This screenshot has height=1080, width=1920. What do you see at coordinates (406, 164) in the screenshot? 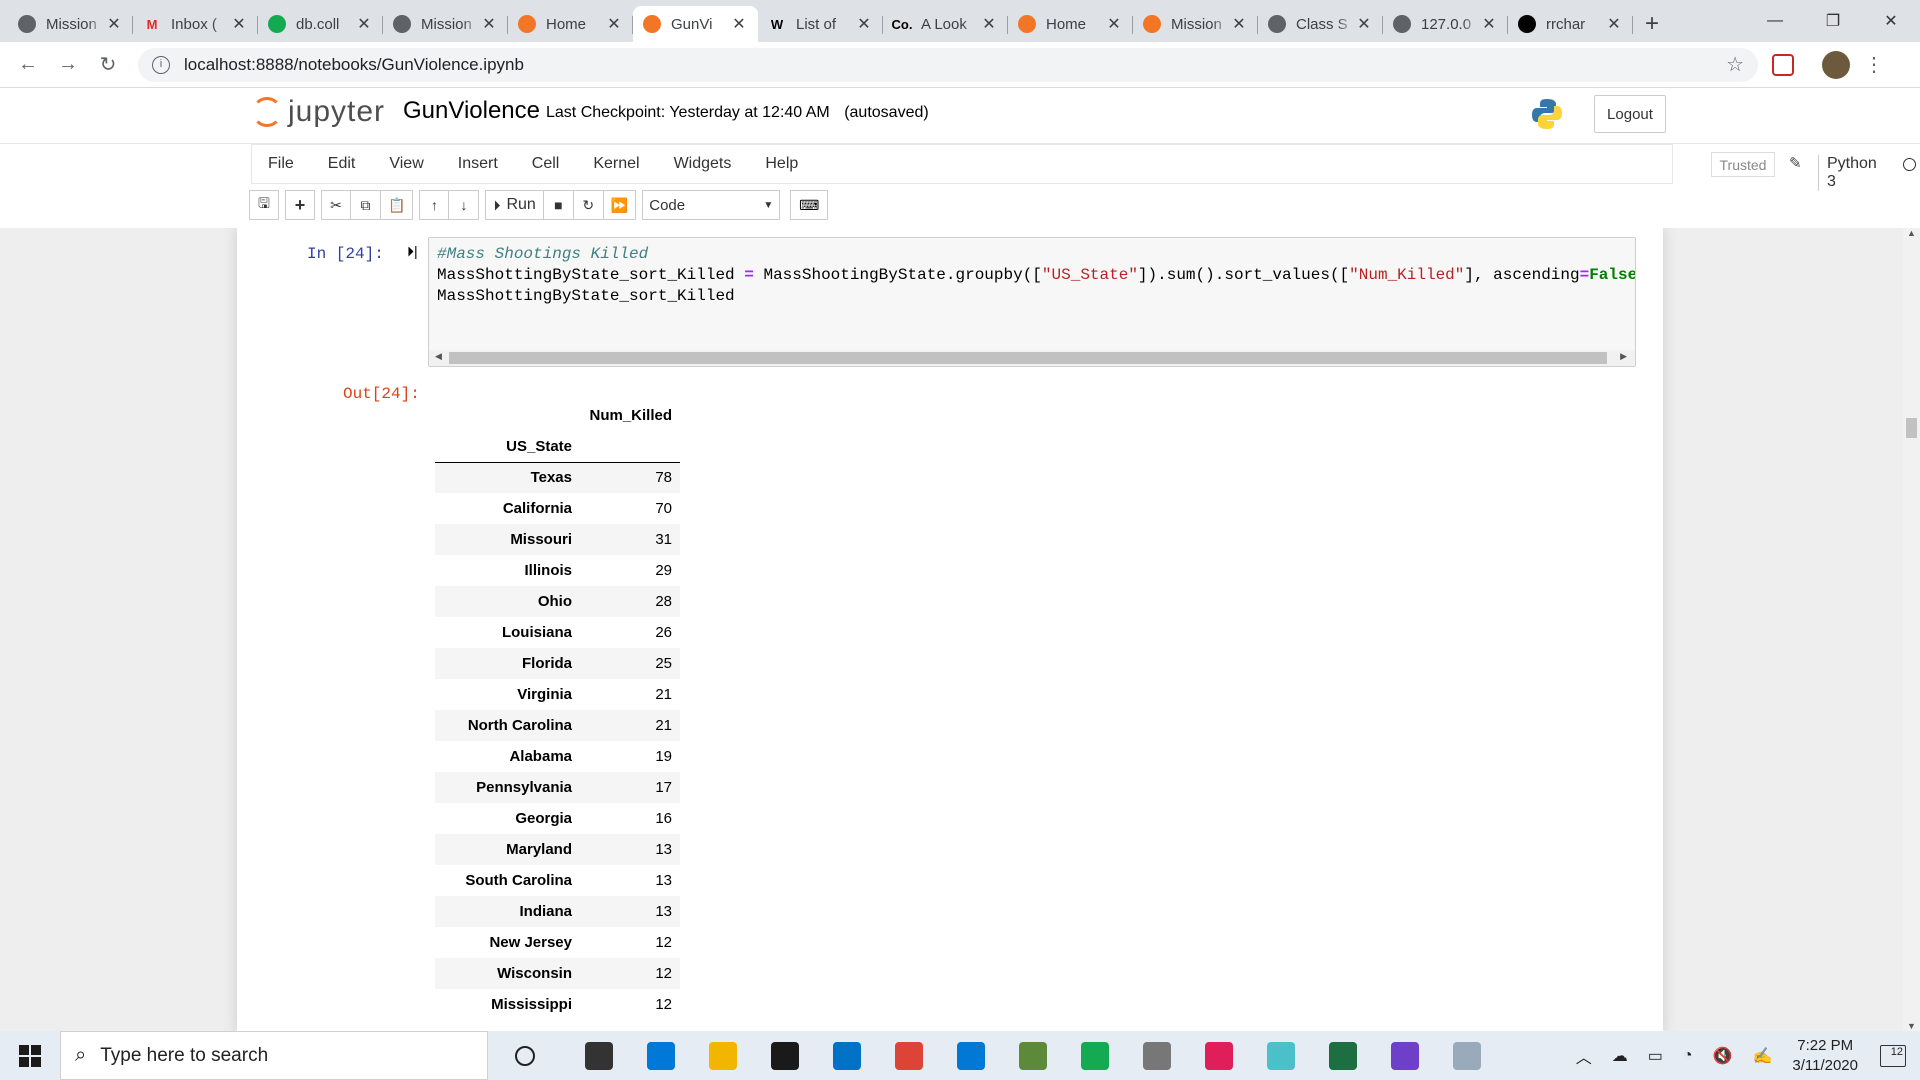
I see `menu-item-view: View` at bounding box center [406, 164].